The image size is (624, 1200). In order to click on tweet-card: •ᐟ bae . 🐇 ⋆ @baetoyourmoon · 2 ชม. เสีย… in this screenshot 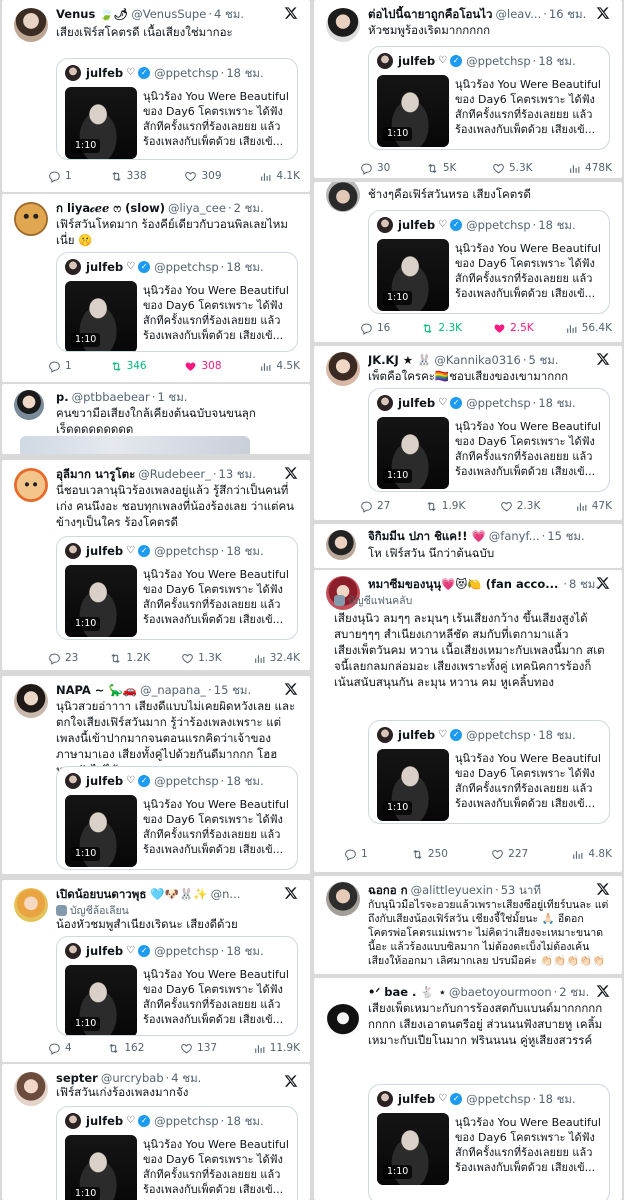, I will do `click(468, 1089)`.